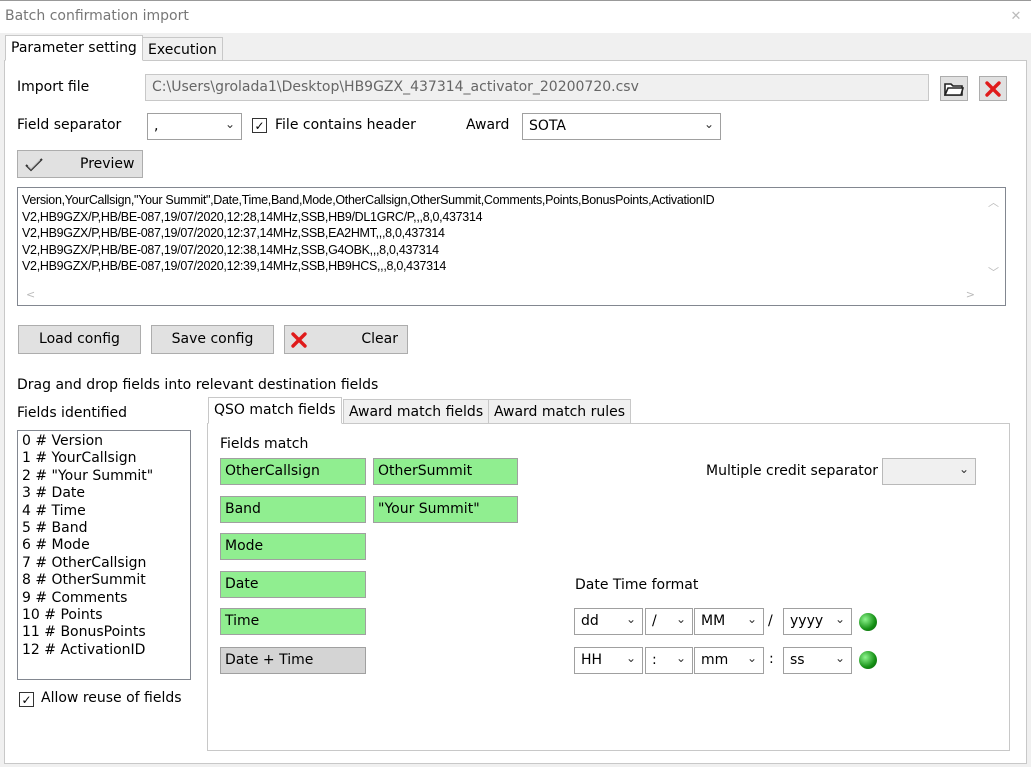 This screenshot has width=1031, height=767. Describe the element at coordinates (293, 584) in the screenshot. I see `match-field-date: Date` at that location.